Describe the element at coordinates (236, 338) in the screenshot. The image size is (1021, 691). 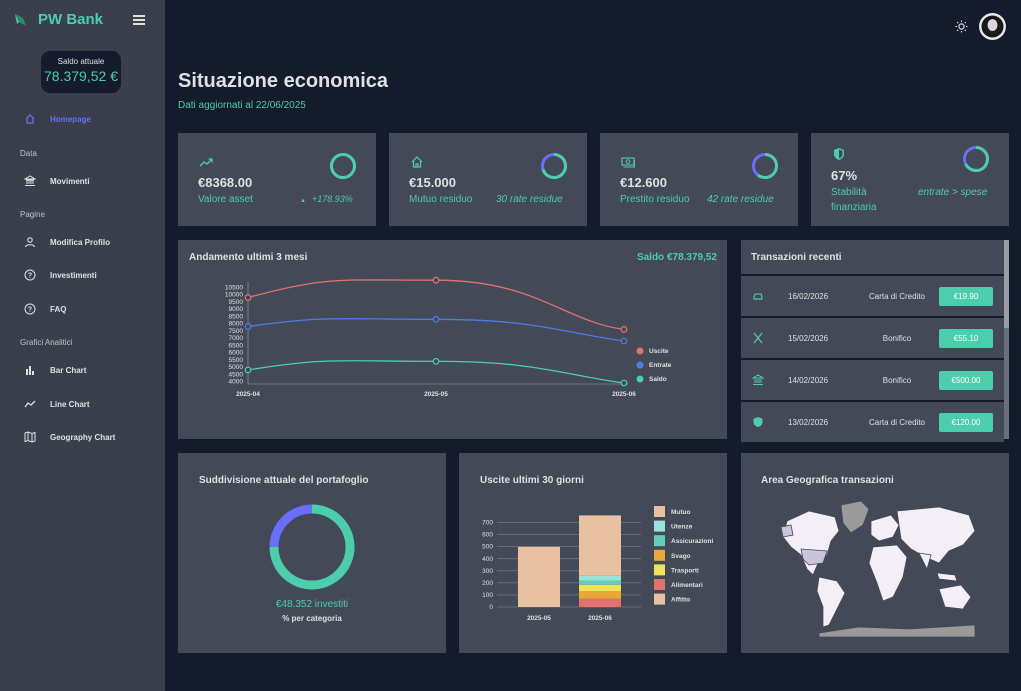
I see `y-tick-label: 7000` at that location.